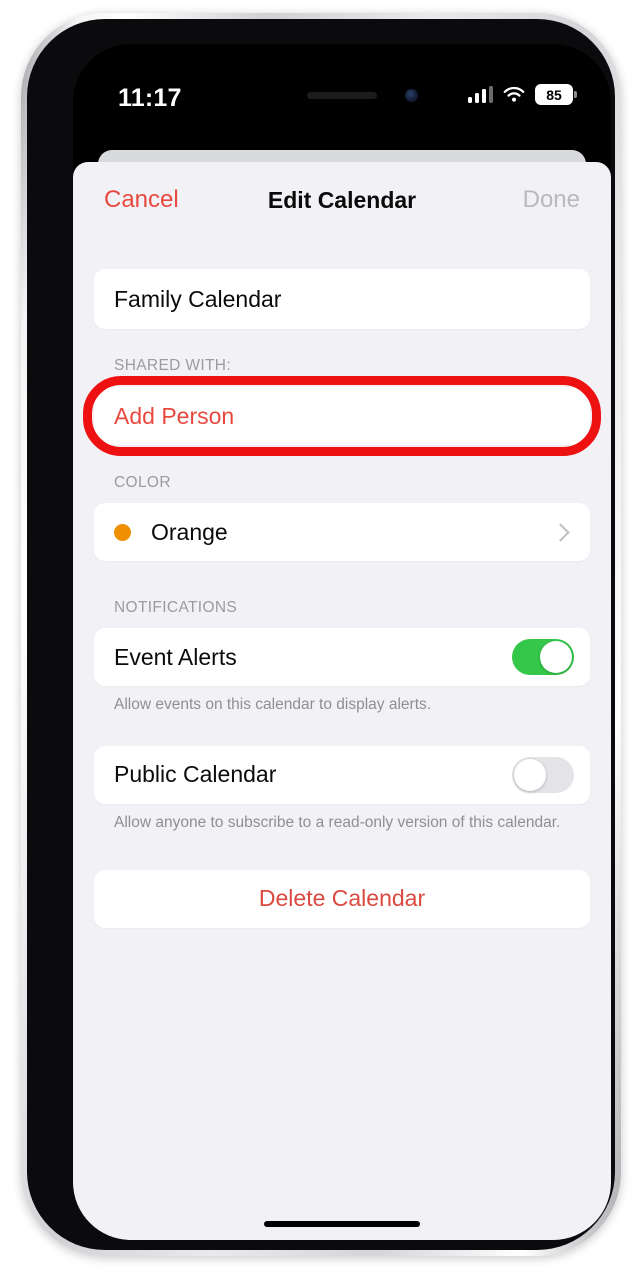 This screenshot has width=642, height=1274. I want to click on delete-calendar-button: Delete Calendar, so click(342, 898).